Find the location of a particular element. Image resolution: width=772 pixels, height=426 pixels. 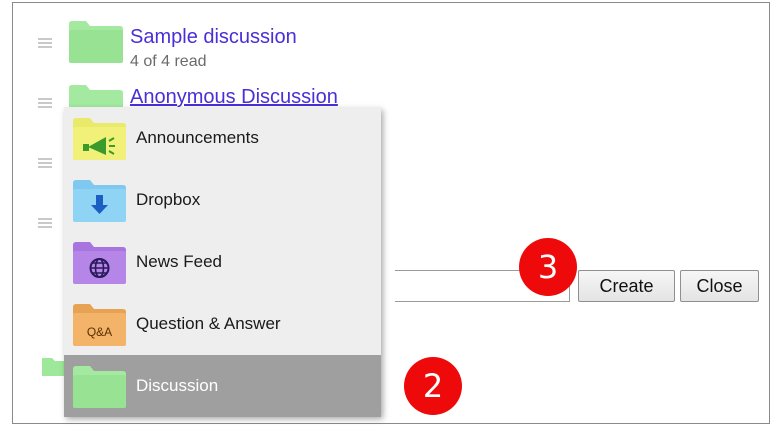

step-3-badge: 3 is located at coordinates (548, 267).